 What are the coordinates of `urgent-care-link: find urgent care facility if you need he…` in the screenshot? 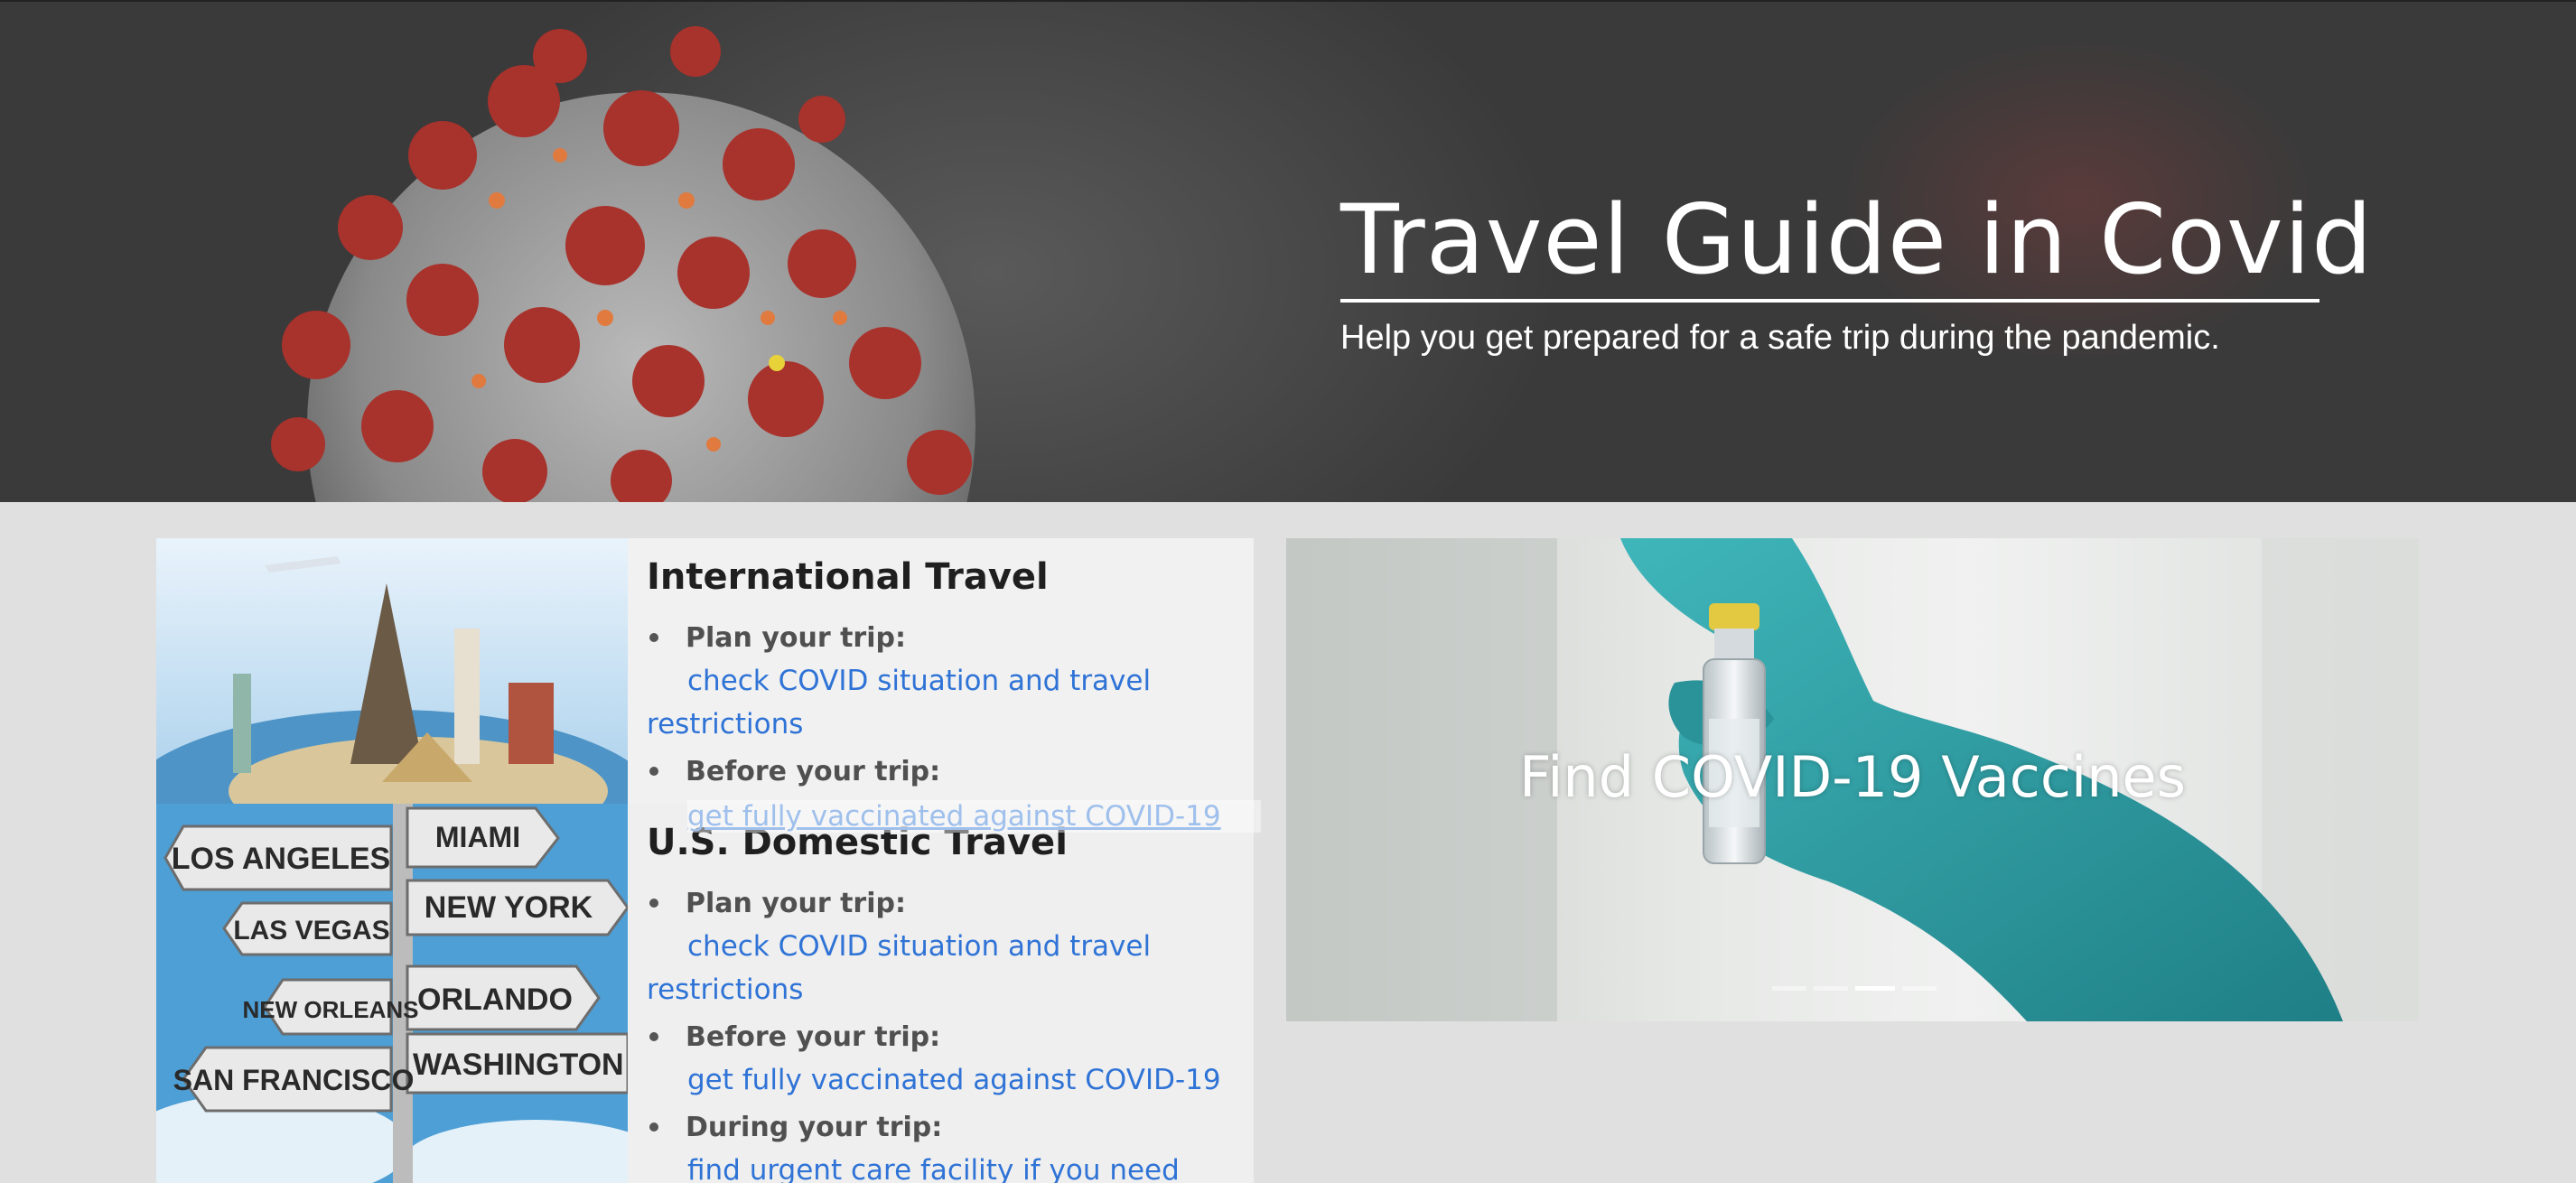 It's located at (961, 1166).